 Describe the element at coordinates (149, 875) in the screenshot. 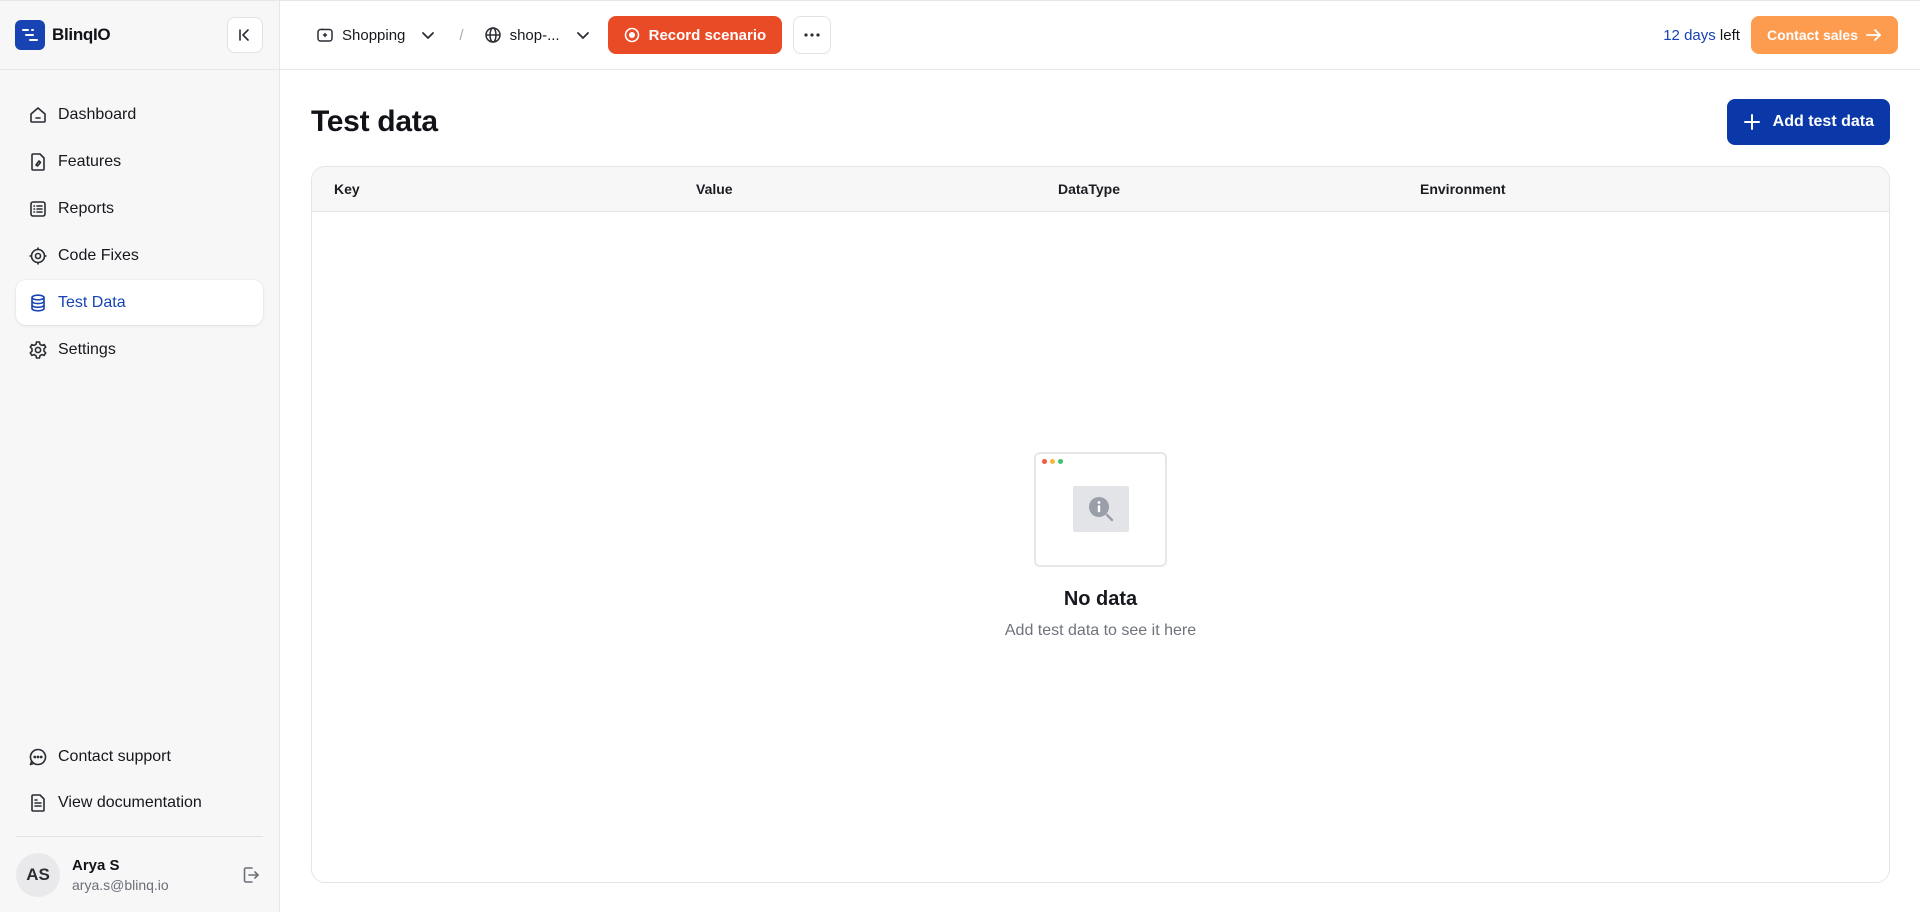

I see `user-info: Arya S arya.s@blinq.io` at that location.